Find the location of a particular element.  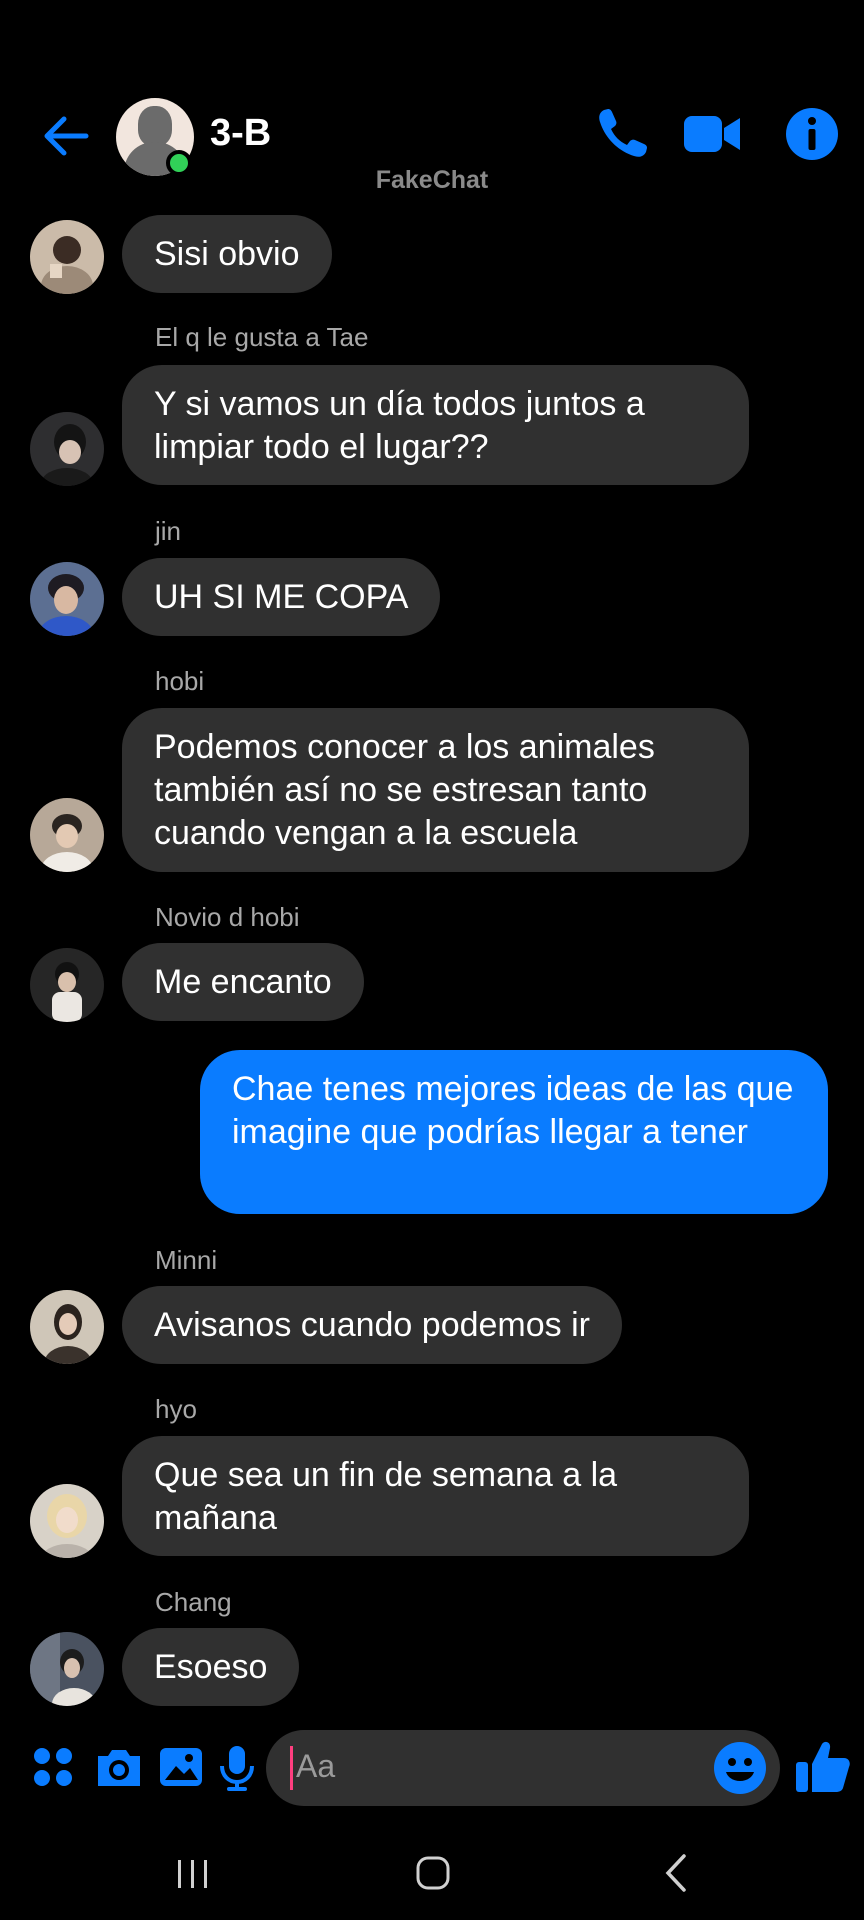

sender-name: Novio d hobi is located at coordinates (227, 917).